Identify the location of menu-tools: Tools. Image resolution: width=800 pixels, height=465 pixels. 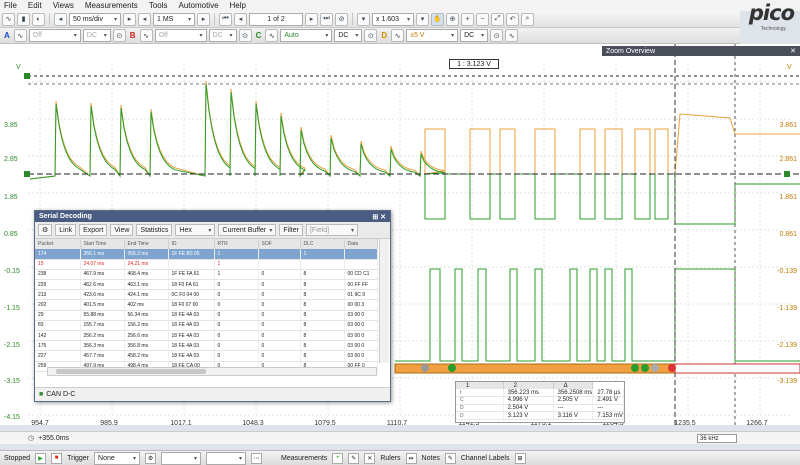
(158, 5).